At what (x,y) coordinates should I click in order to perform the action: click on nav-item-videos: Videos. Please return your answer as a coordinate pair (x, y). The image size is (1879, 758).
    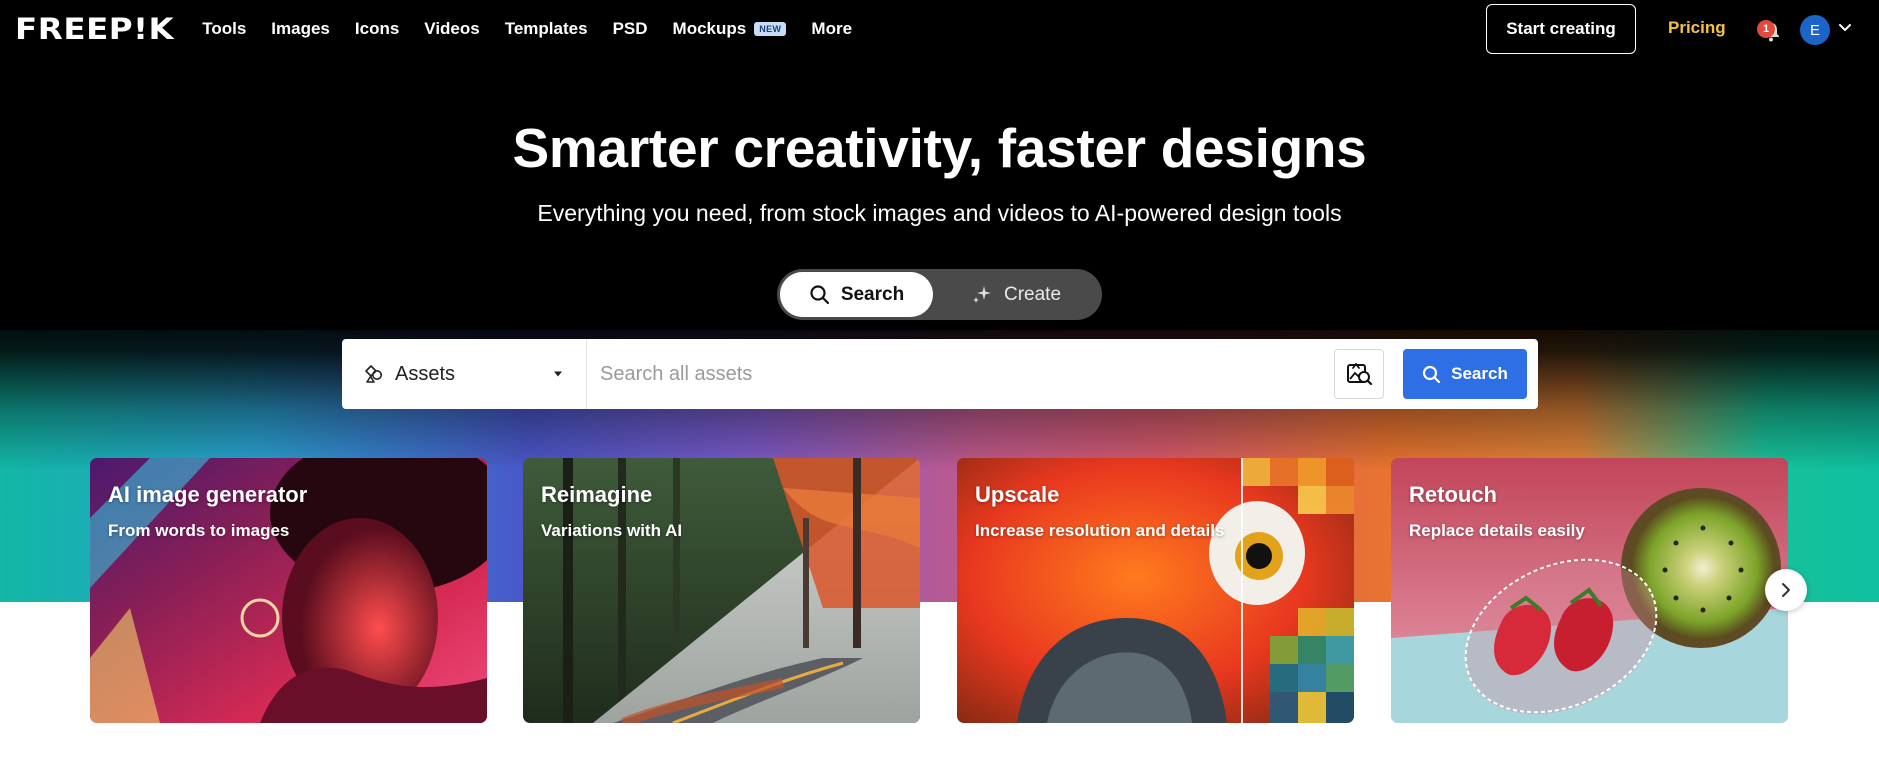
    Looking at the image, I should click on (451, 29).